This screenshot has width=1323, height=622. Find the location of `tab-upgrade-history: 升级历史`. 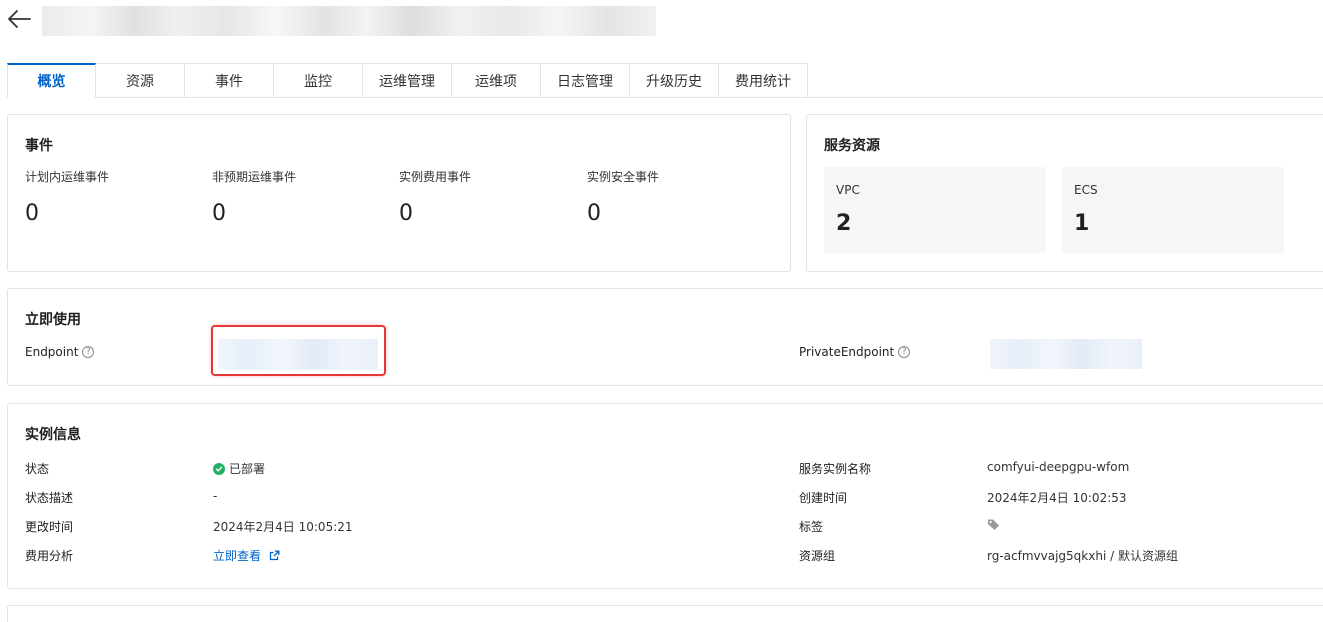

tab-upgrade-history: 升级历史 is located at coordinates (674, 80).